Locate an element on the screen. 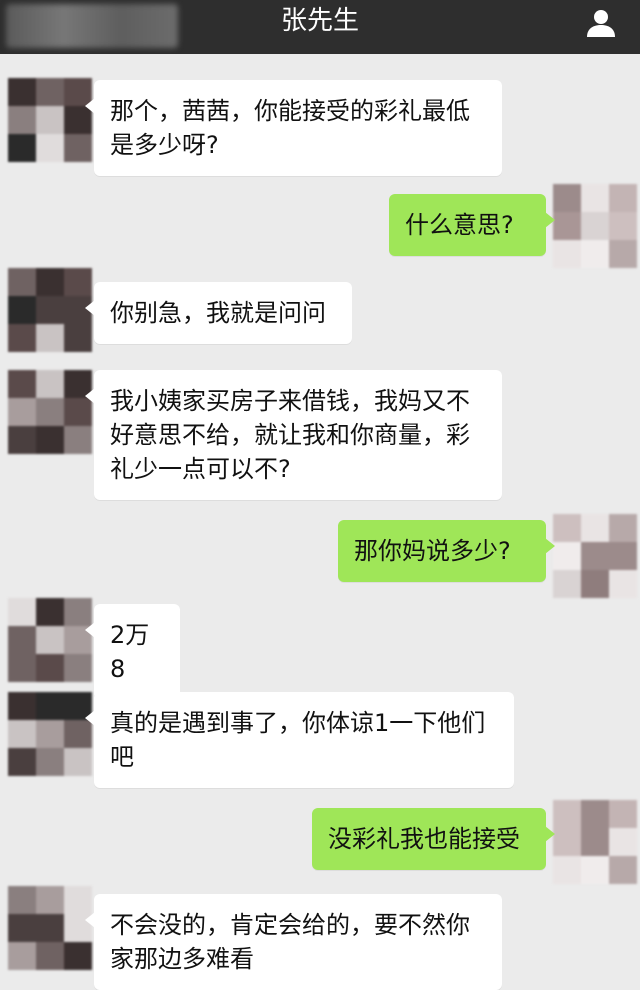  message-bubble: 没彩礼我也能接受 is located at coordinates (433, 839).